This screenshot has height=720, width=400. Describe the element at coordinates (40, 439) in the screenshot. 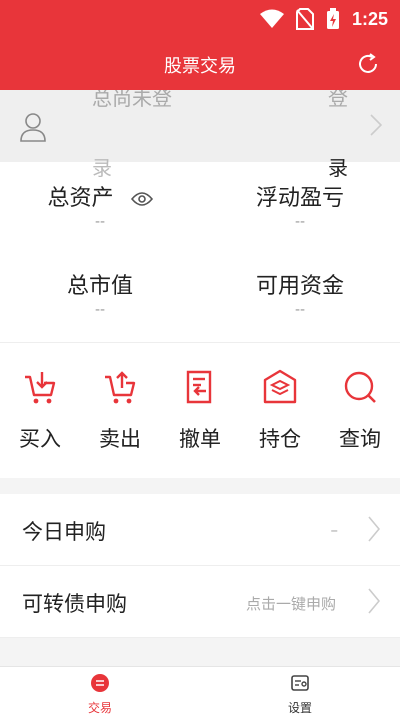

I see `buy-label: 买入` at that location.